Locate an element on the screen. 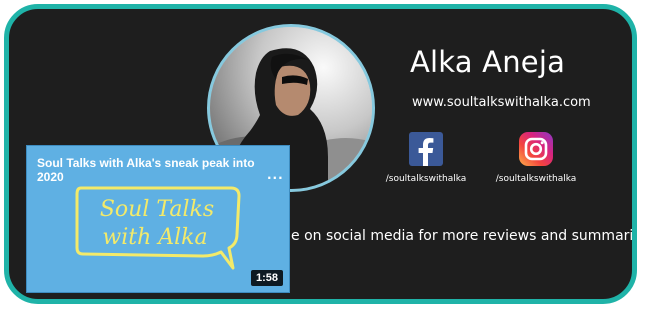 The width and height of the screenshot is (650, 316). website-link: www.soultalkswithalka.com is located at coordinates (501, 102).